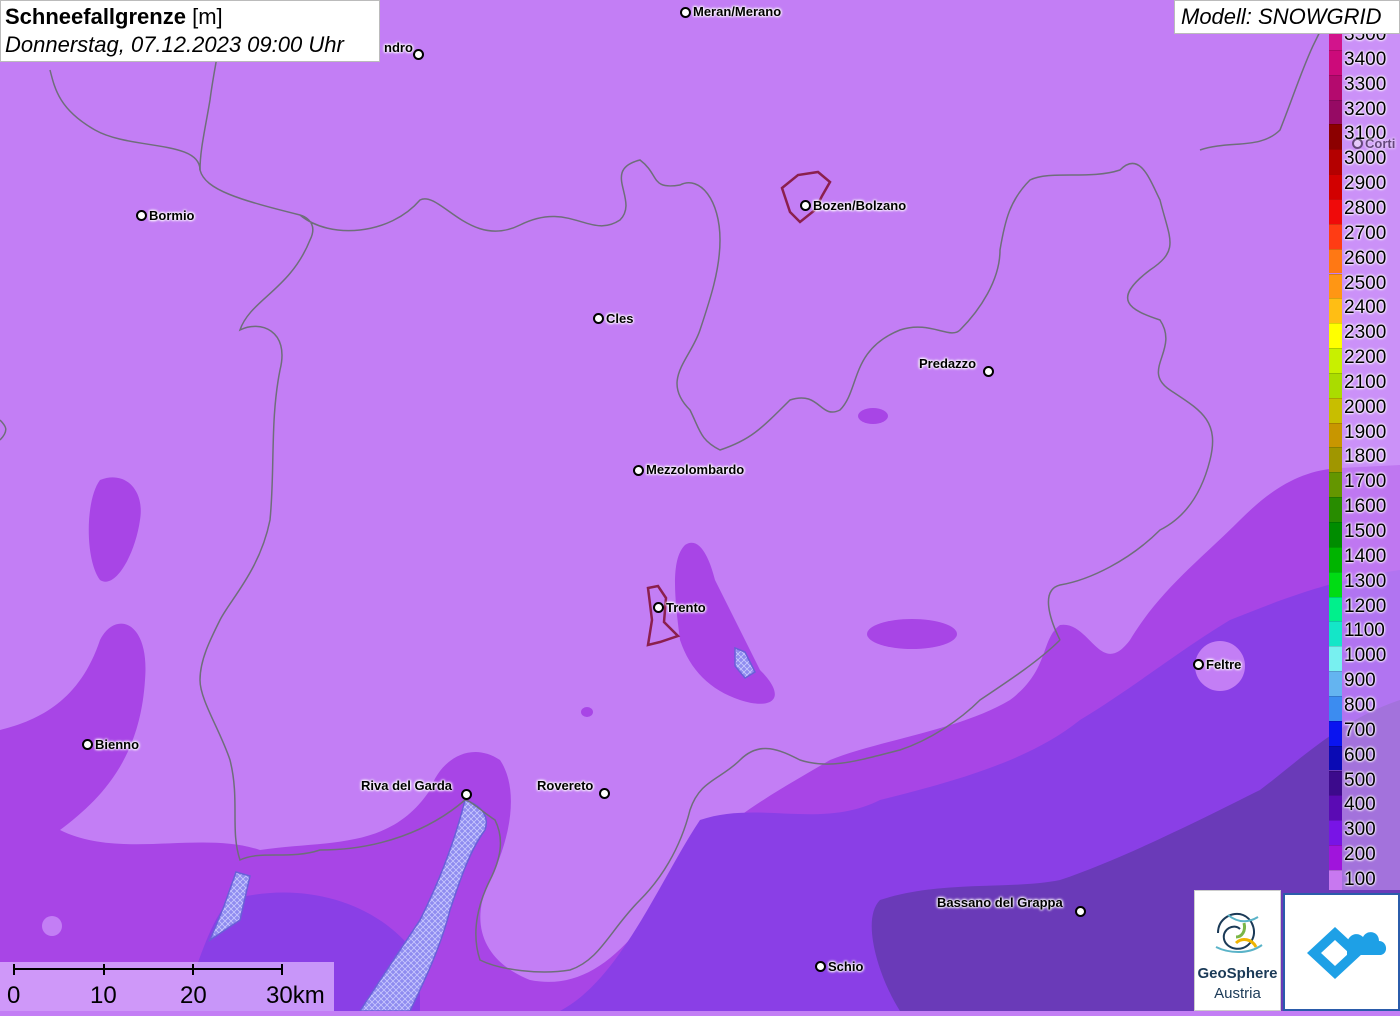 This screenshot has width=1400, height=1016. What do you see at coordinates (1360, 730) in the screenshot?
I see `legend-label-700: 700` at bounding box center [1360, 730].